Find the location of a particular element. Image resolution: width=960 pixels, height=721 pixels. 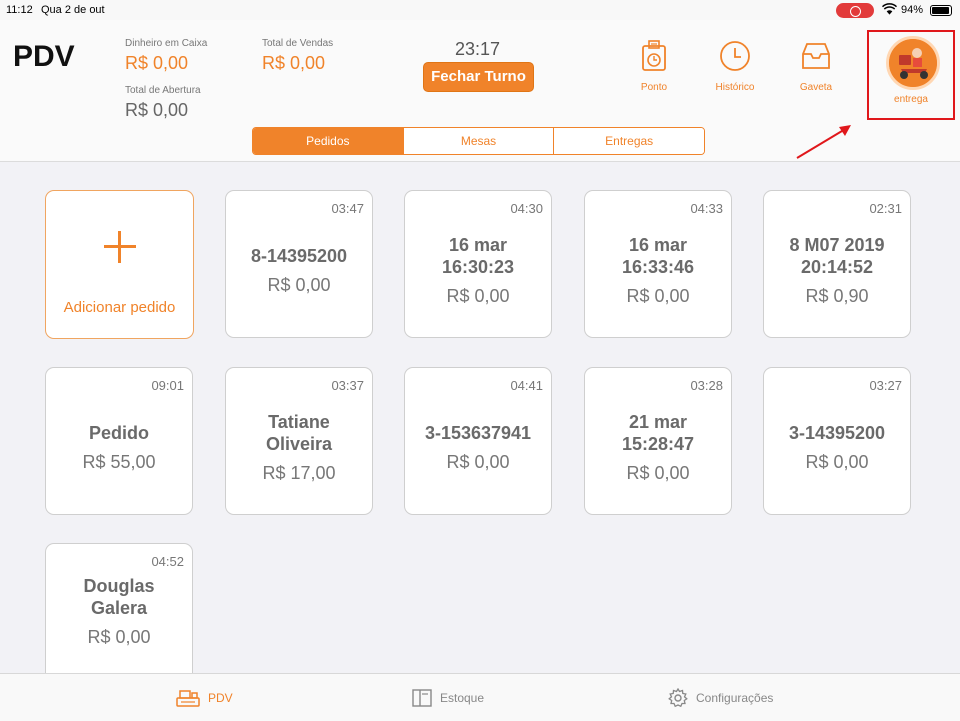

add-order-label: Adicionar pedido is located at coordinates (119, 307).